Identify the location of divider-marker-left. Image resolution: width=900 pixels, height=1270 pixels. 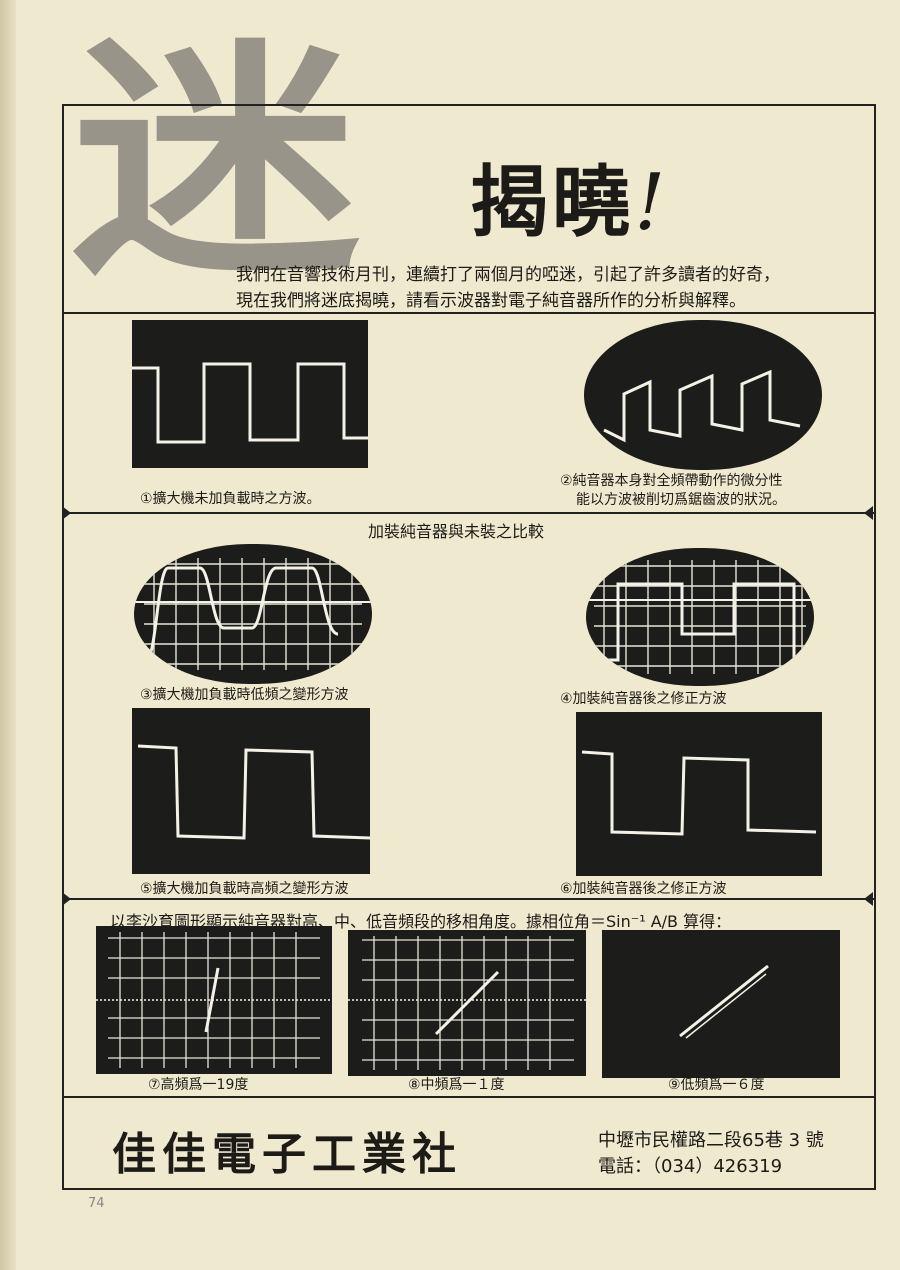
(66, 513).